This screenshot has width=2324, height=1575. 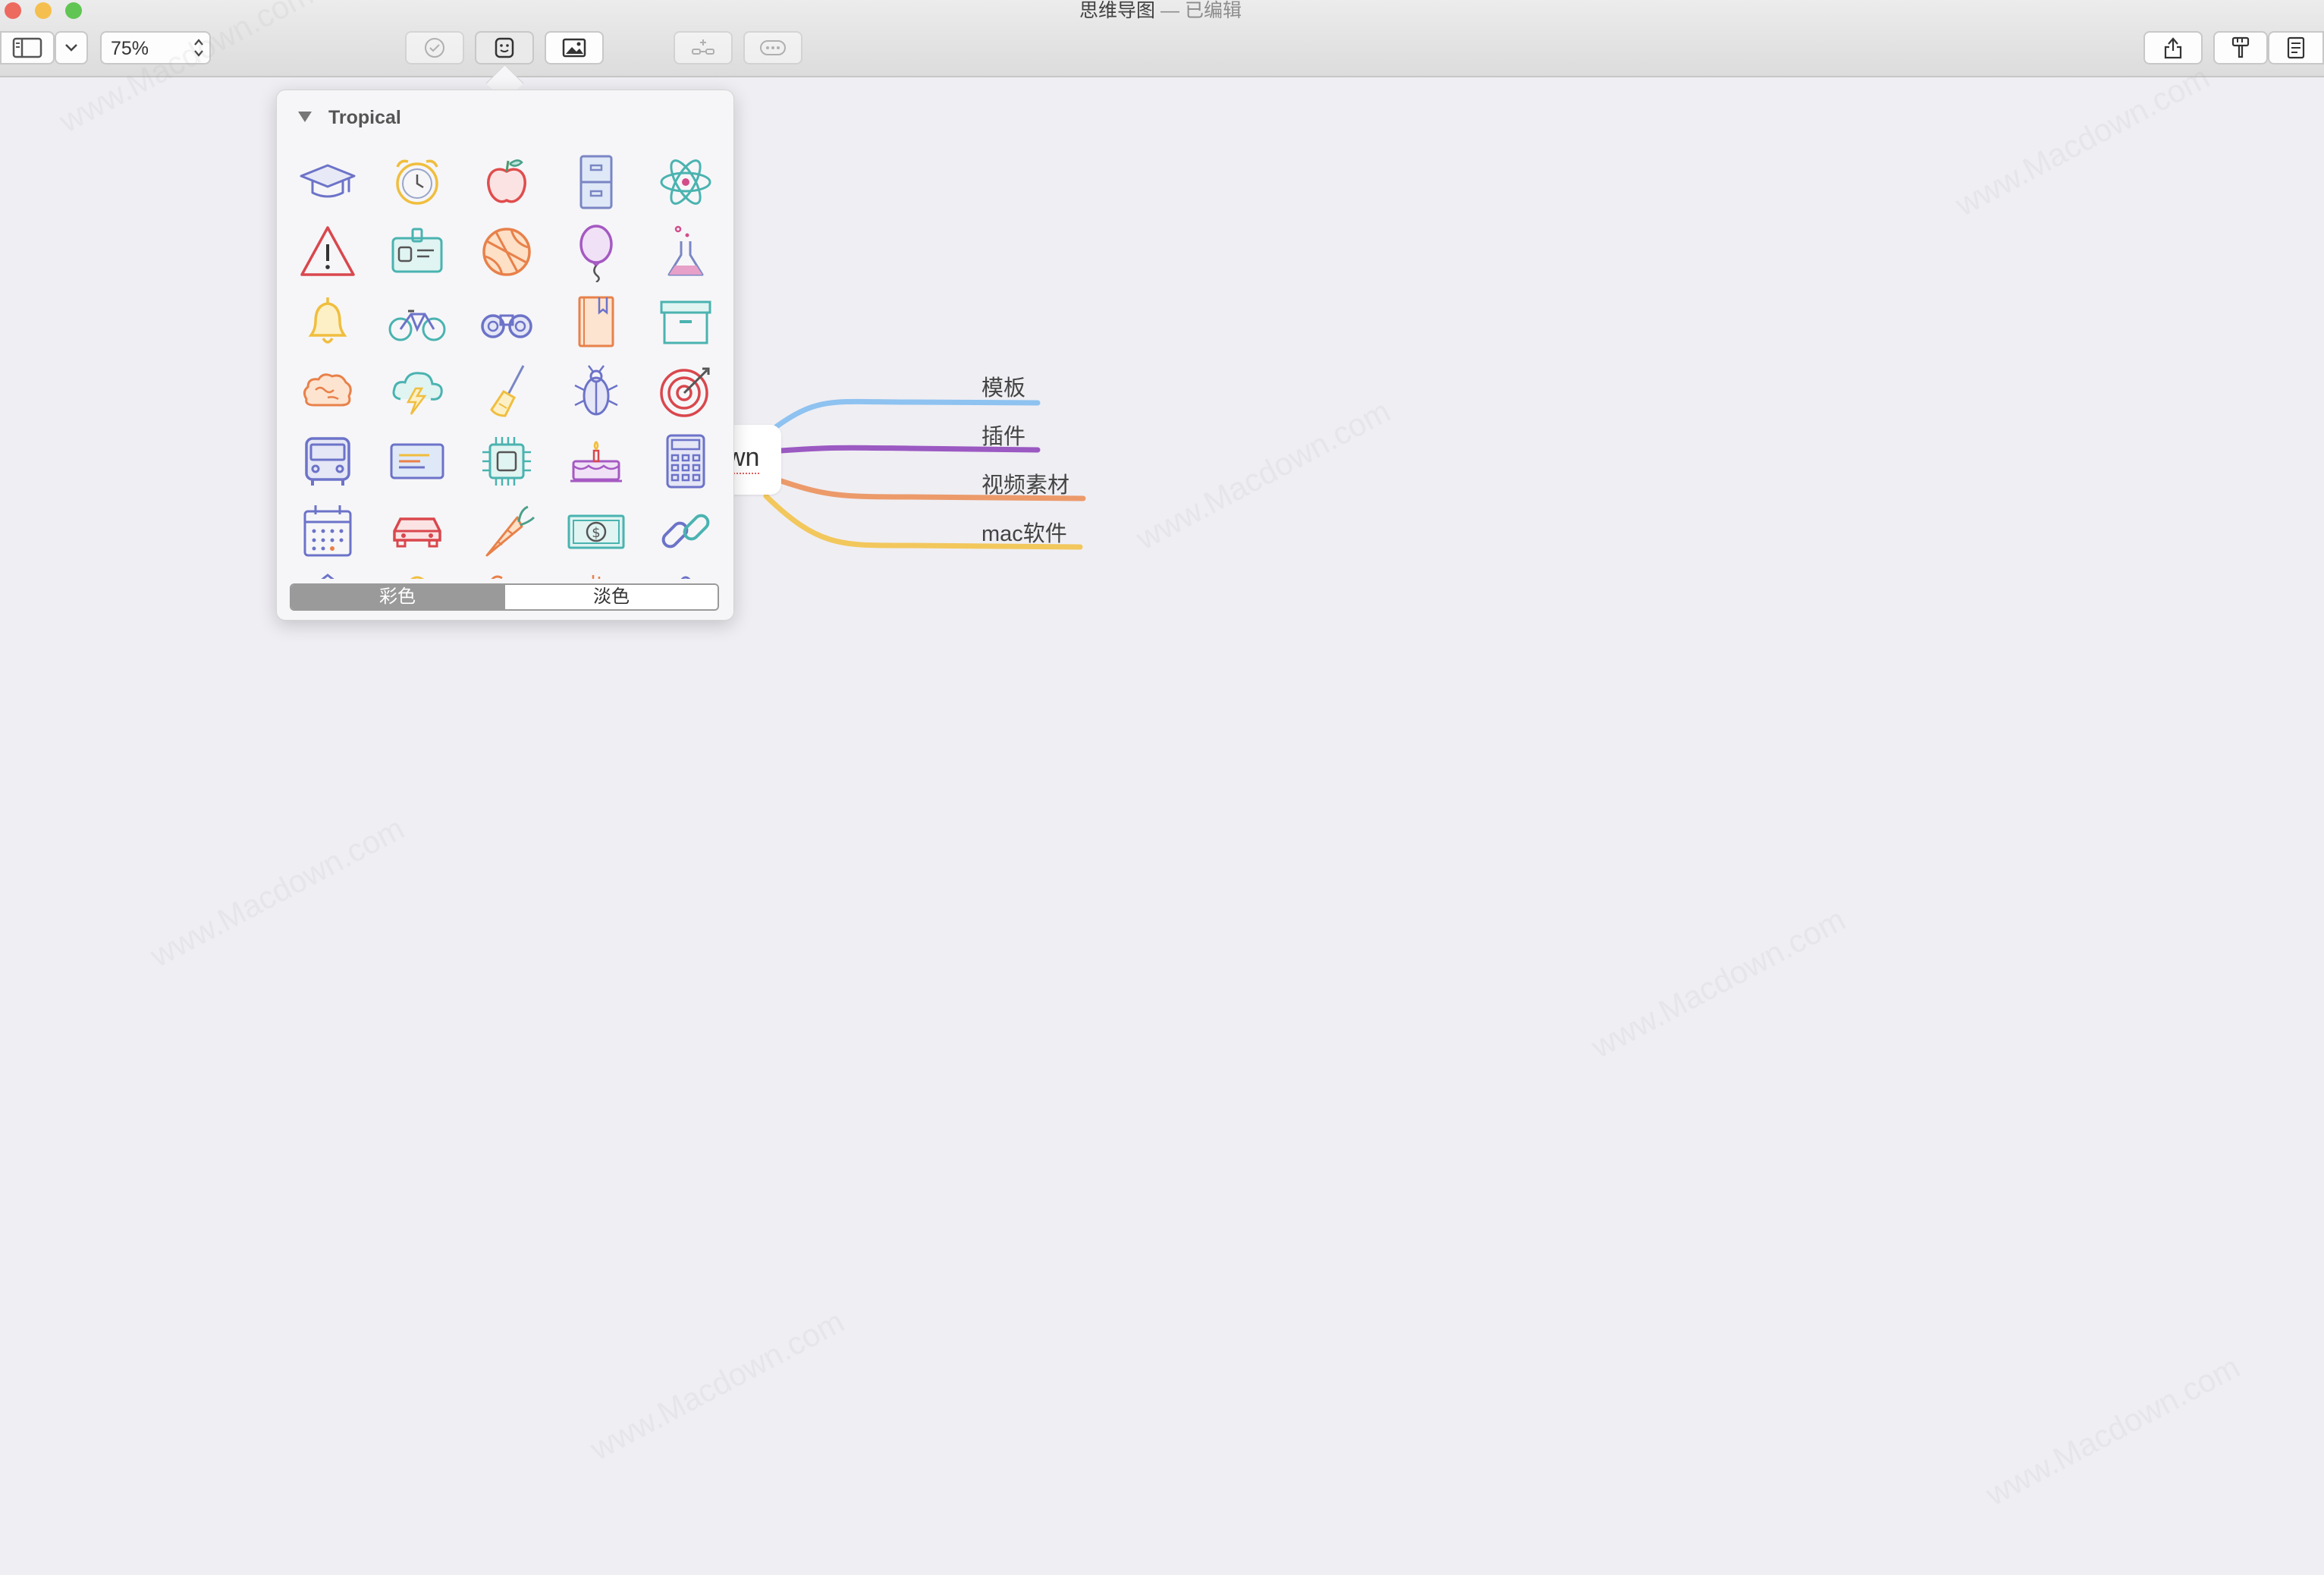 I want to click on binoculars-icon, so click(x=506, y=321).